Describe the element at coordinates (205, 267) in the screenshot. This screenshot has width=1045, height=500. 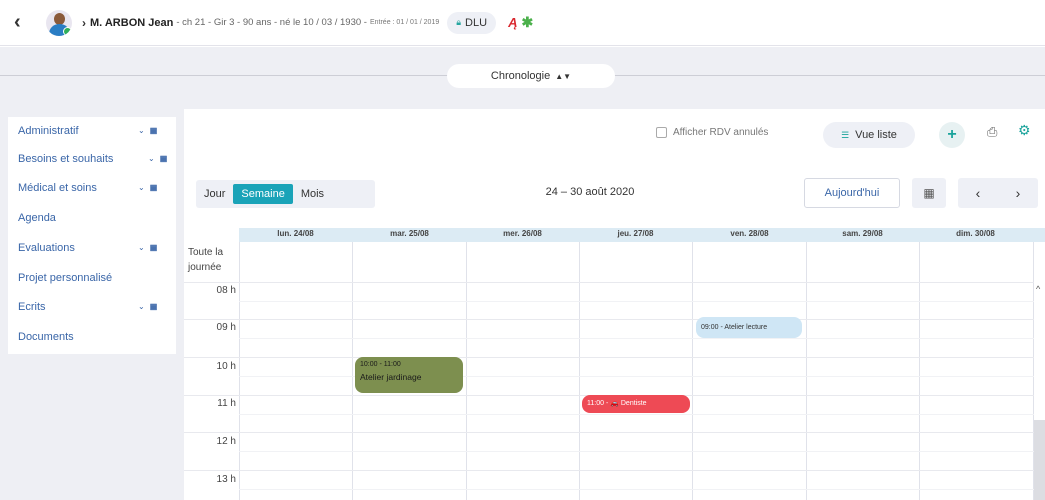
I see `all-day-label-line: journée` at that location.